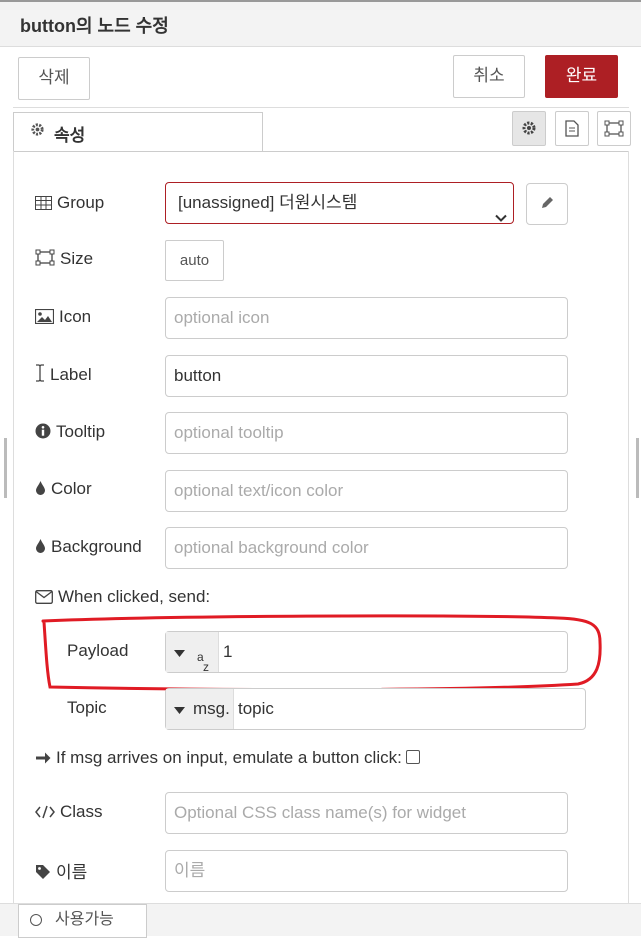 The height and width of the screenshot is (938, 641). I want to click on chevron-down-icon, so click(501, 218).